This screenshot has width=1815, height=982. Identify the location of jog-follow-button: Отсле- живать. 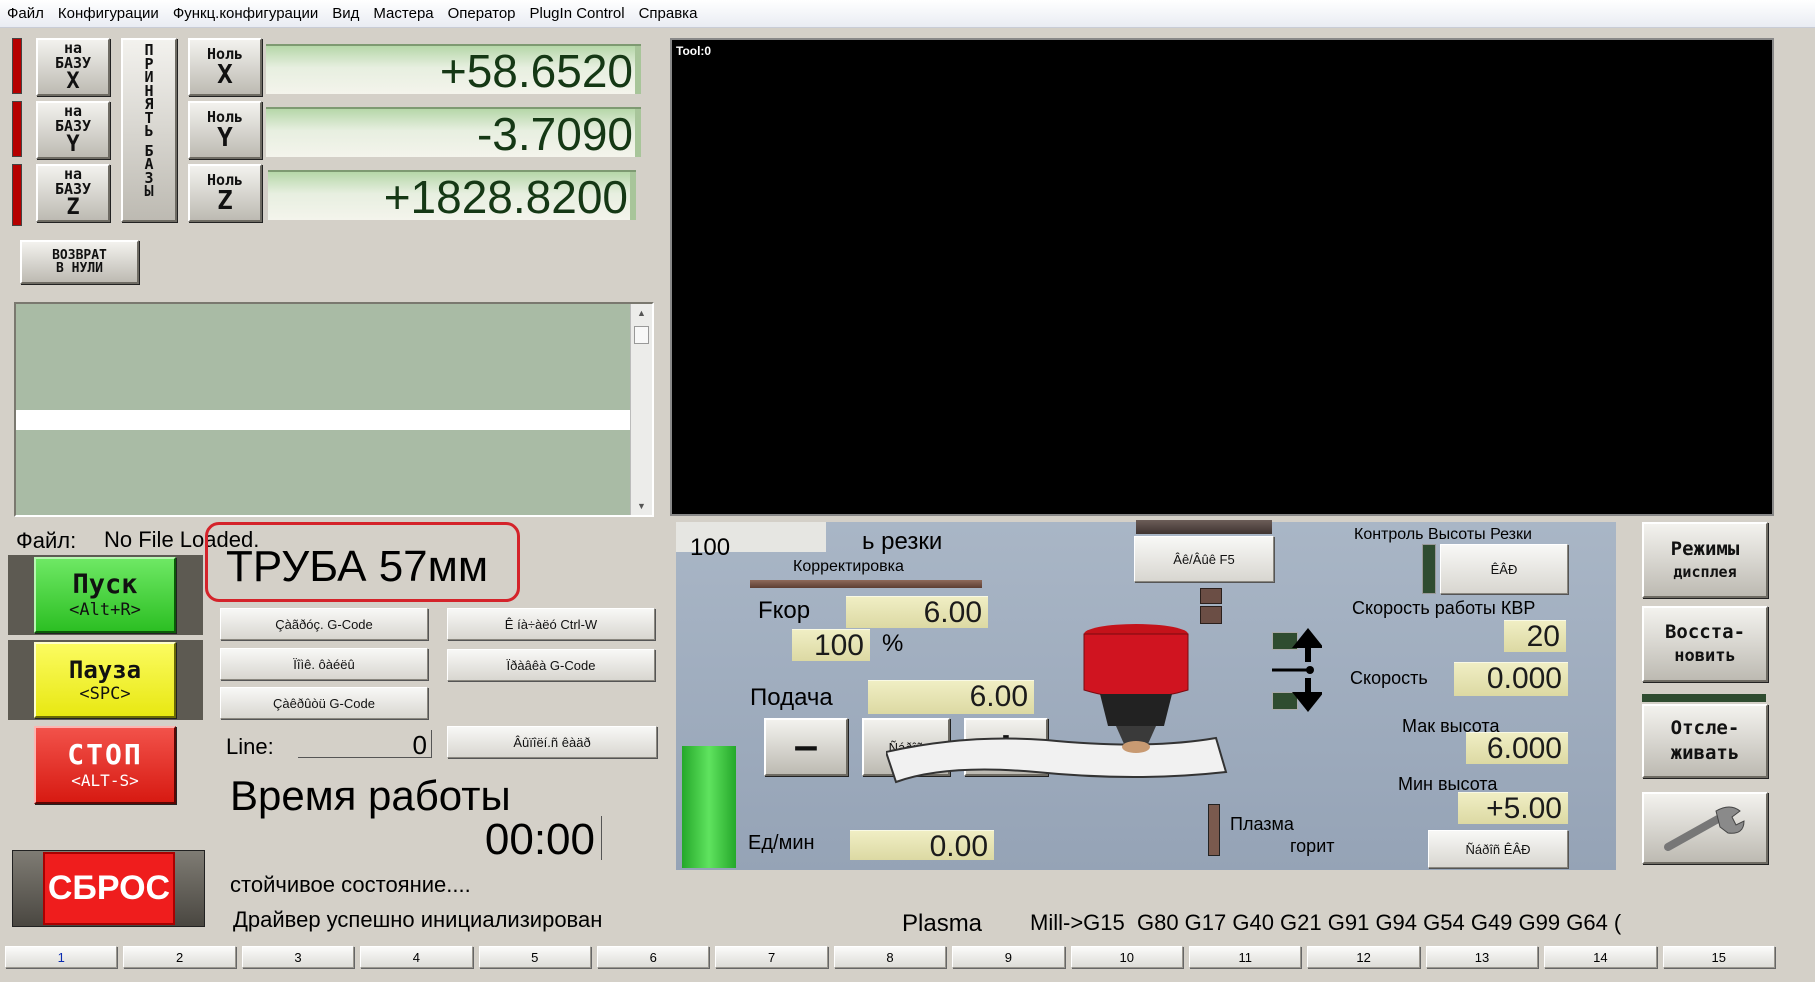
(1705, 741).